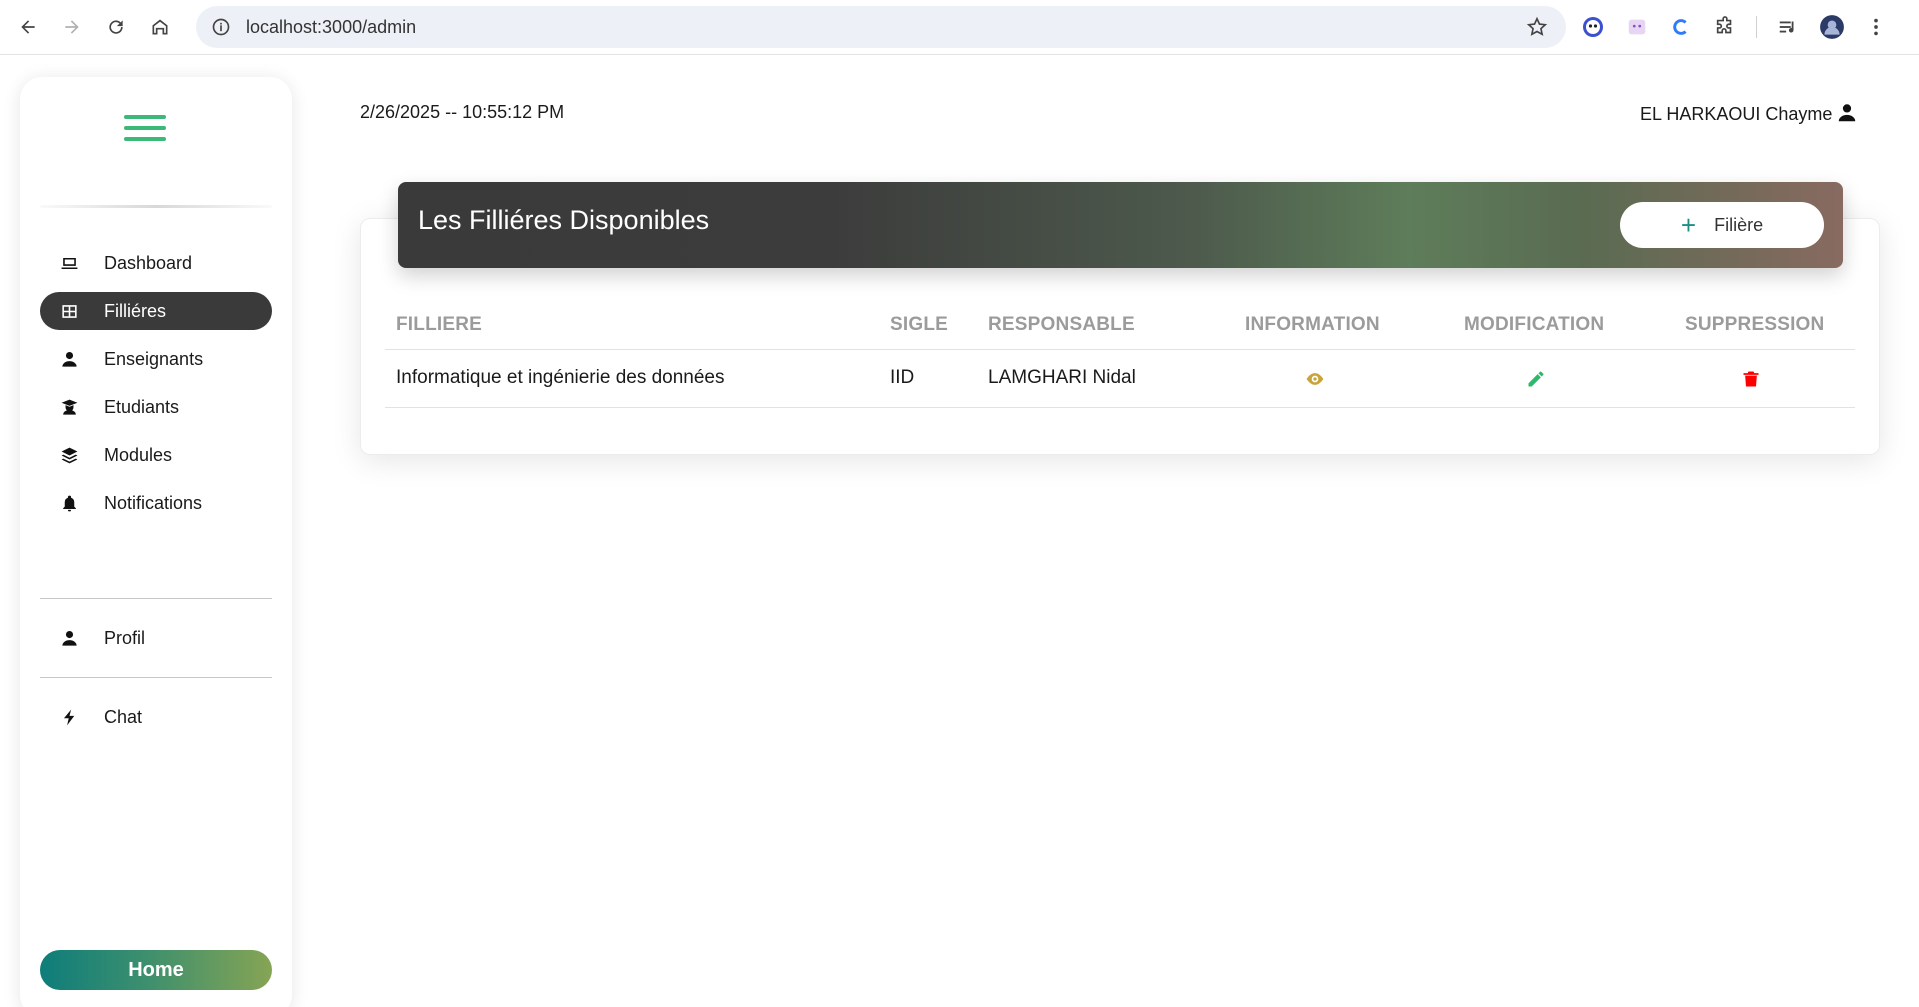 The width and height of the screenshot is (1919, 1007). I want to click on edit-pencil-icon, so click(1536, 379).